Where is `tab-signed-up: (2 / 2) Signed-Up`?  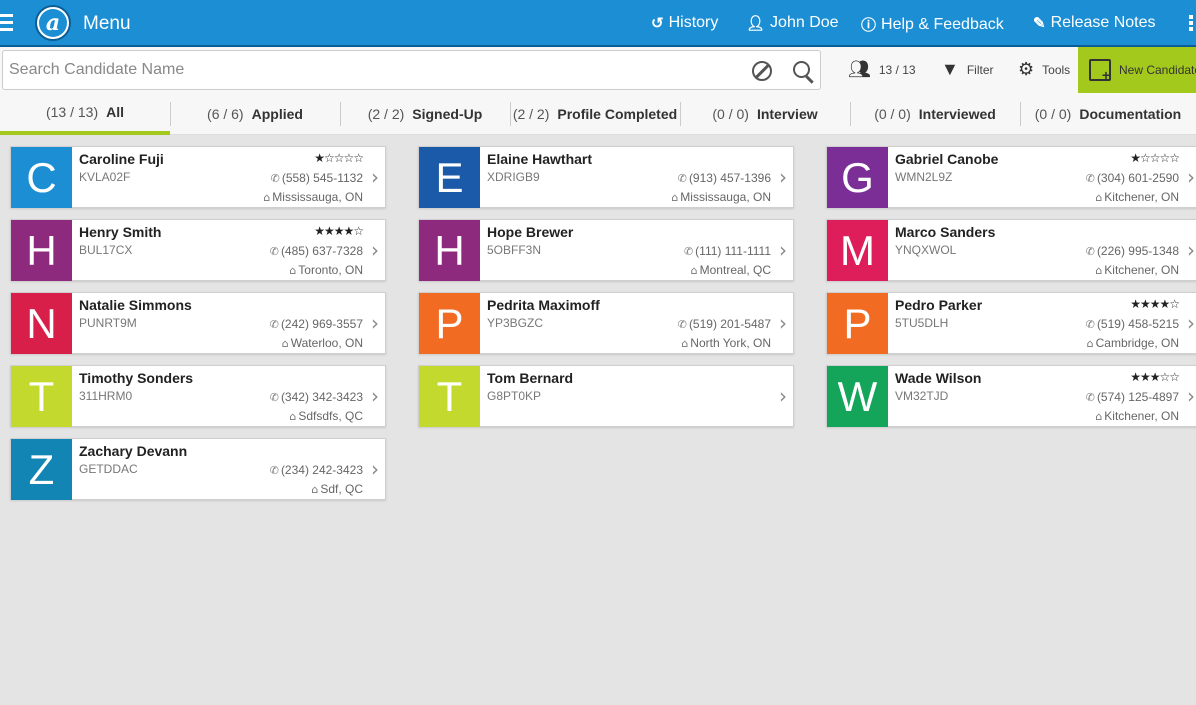 tab-signed-up: (2 / 2) Signed-Up is located at coordinates (425, 114).